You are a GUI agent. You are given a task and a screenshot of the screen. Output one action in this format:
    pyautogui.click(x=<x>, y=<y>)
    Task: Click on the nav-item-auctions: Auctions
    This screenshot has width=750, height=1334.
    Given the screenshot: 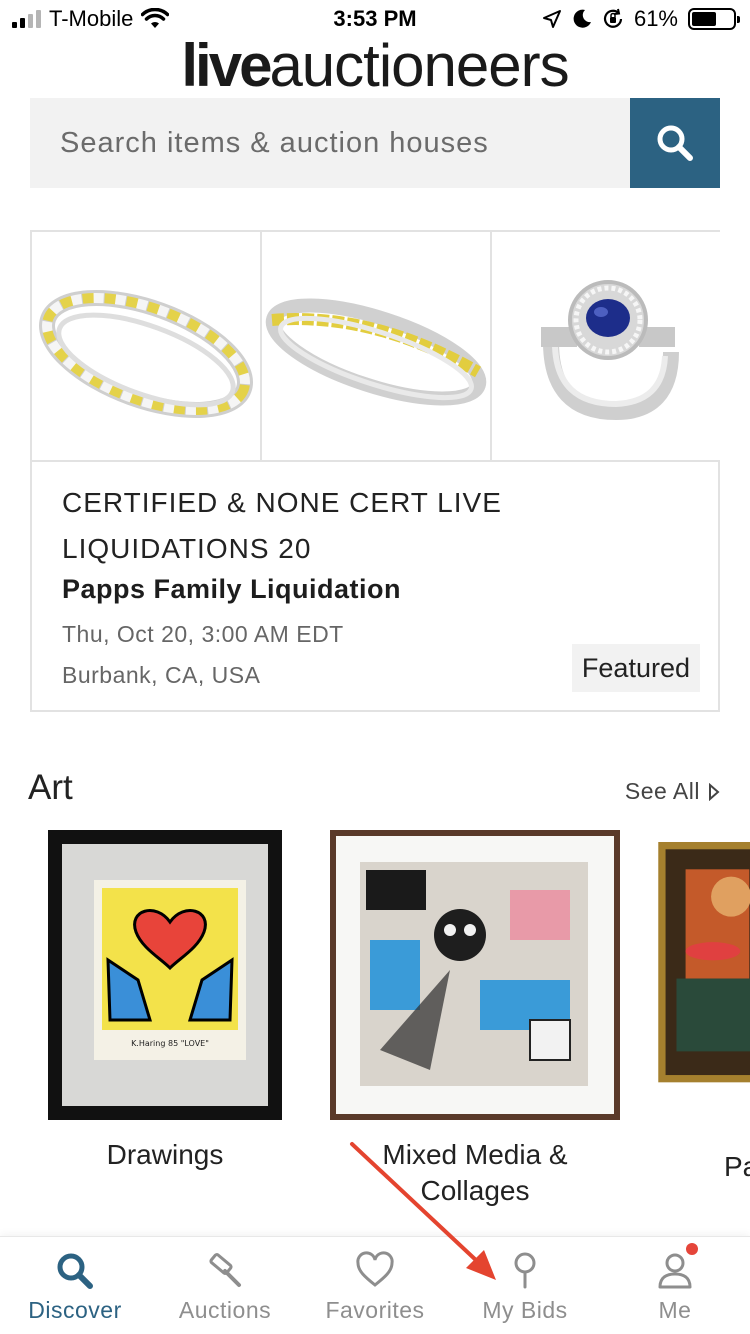 What is the action you would take?
    pyautogui.click(x=225, y=1285)
    